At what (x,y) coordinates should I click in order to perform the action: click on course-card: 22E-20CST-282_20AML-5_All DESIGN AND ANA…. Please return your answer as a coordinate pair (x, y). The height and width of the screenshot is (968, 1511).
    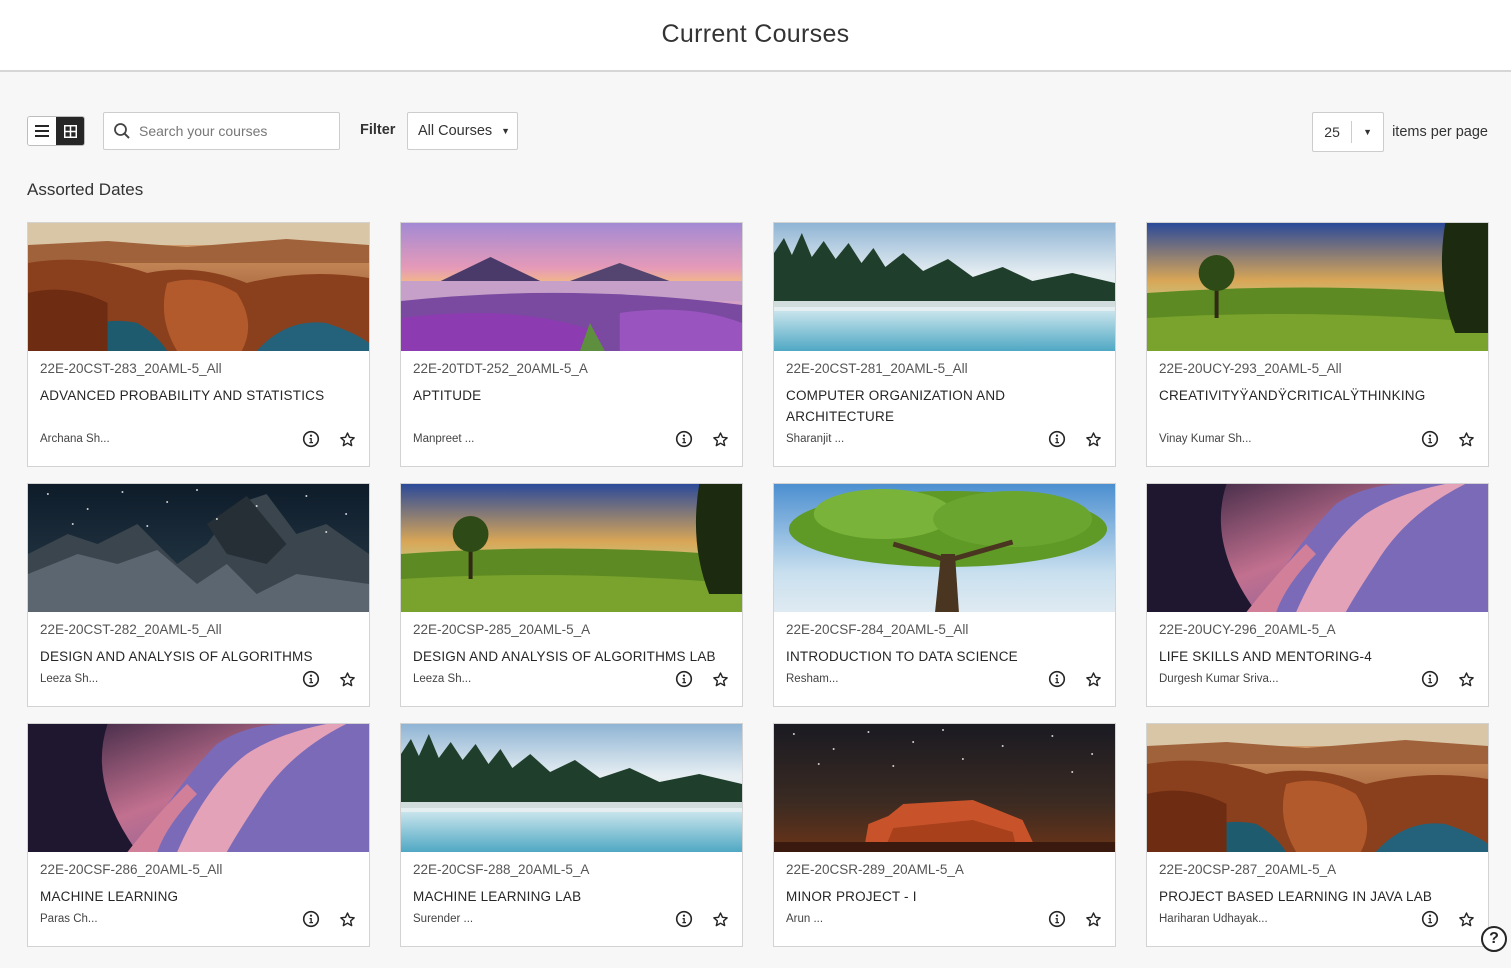
    Looking at the image, I should click on (198, 595).